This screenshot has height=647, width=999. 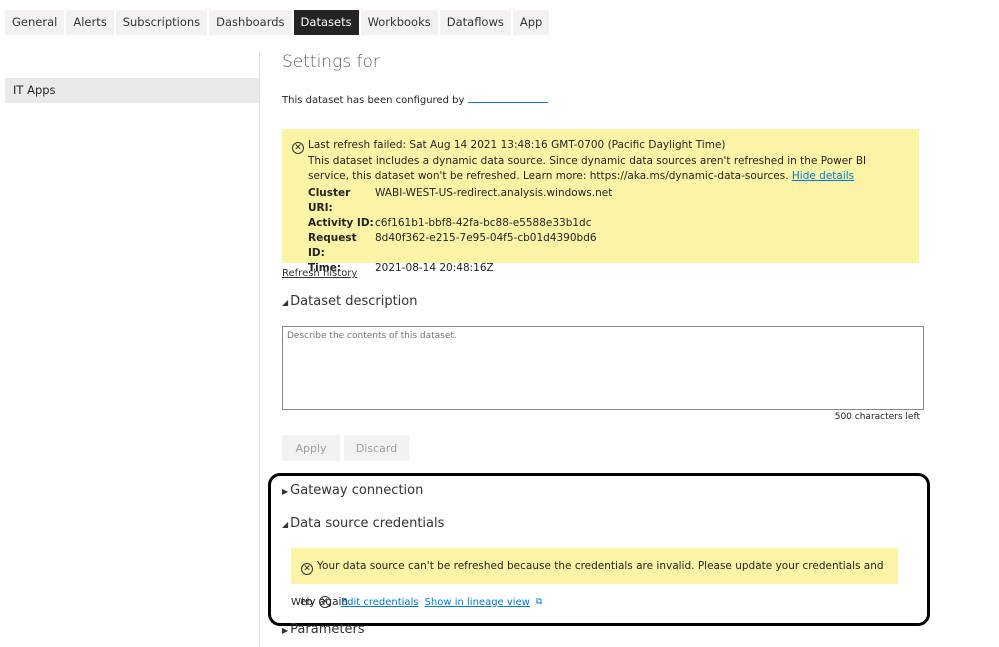 What do you see at coordinates (331, 62) in the screenshot?
I see `page-title: Settings for` at bounding box center [331, 62].